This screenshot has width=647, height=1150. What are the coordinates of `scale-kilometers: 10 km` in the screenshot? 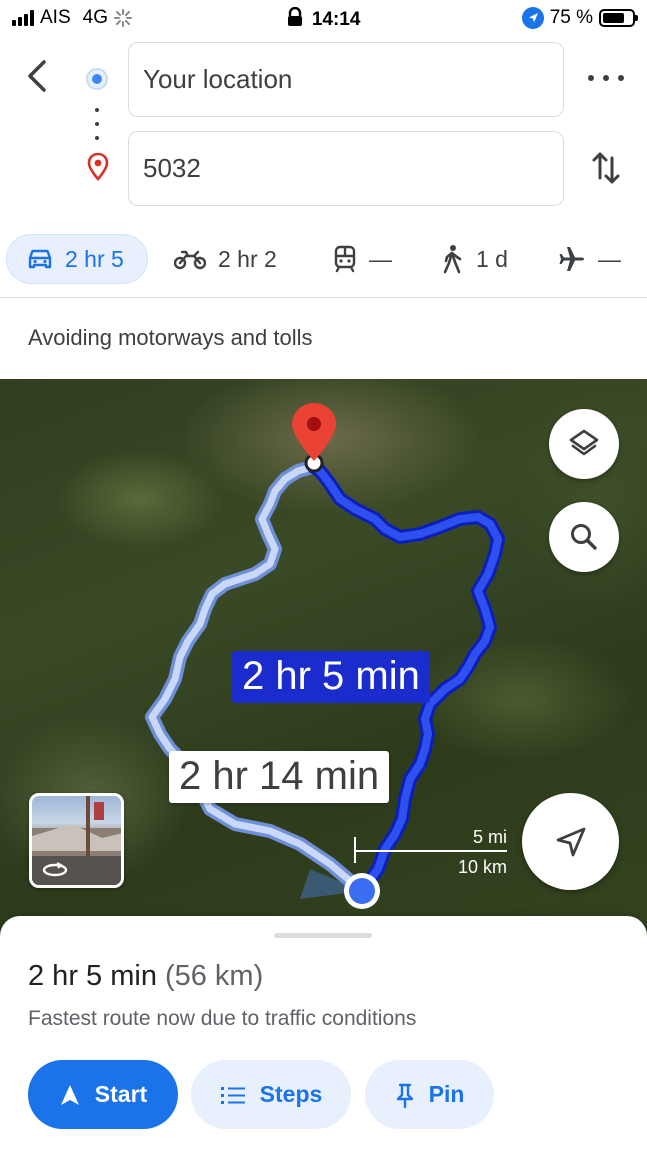 It's located at (482, 867).